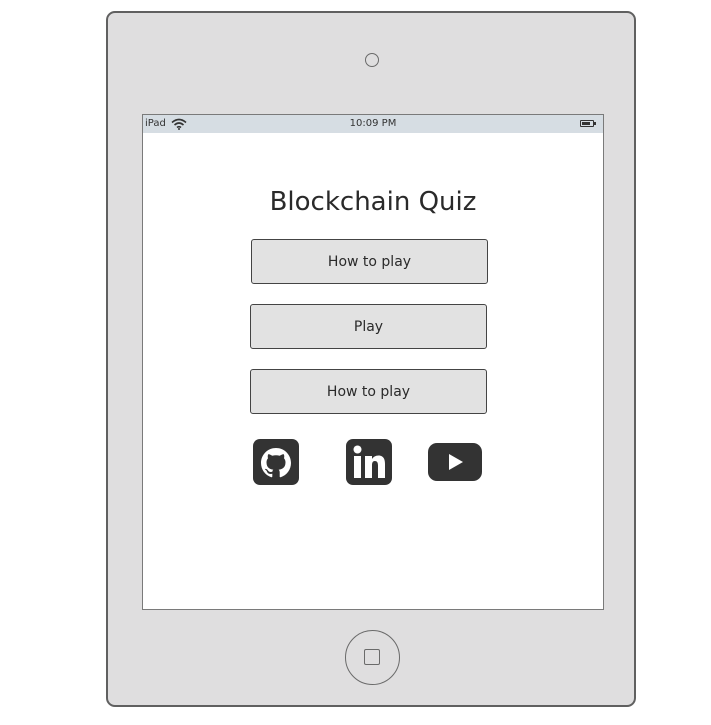 The width and height of the screenshot is (711, 725). I want to click on github-icon, so click(276, 462).